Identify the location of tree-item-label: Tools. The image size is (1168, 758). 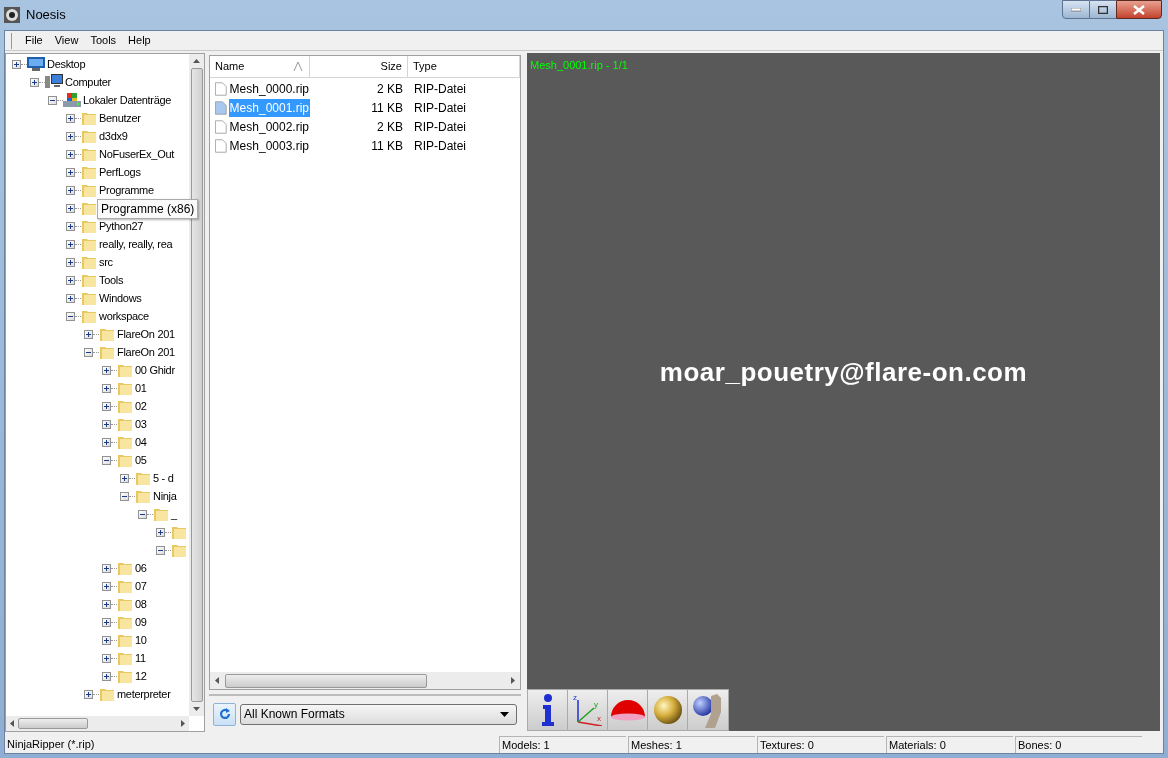
(111, 280).